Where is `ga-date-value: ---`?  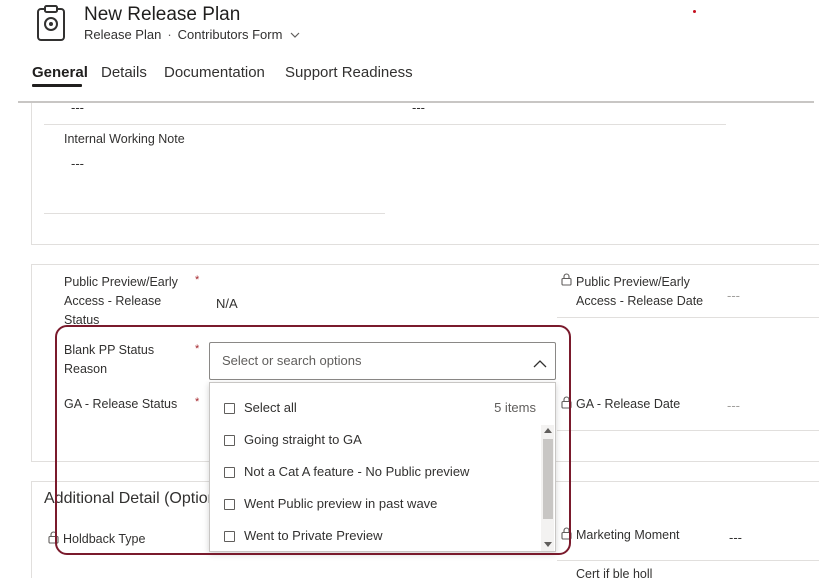
ga-date-value: --- is located at coordinates (733, 405).